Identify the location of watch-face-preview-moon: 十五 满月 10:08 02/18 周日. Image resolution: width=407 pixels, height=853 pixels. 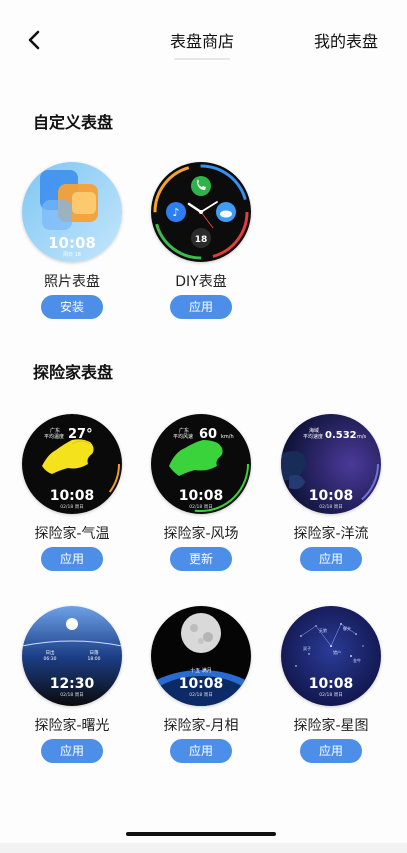
(201, 656).